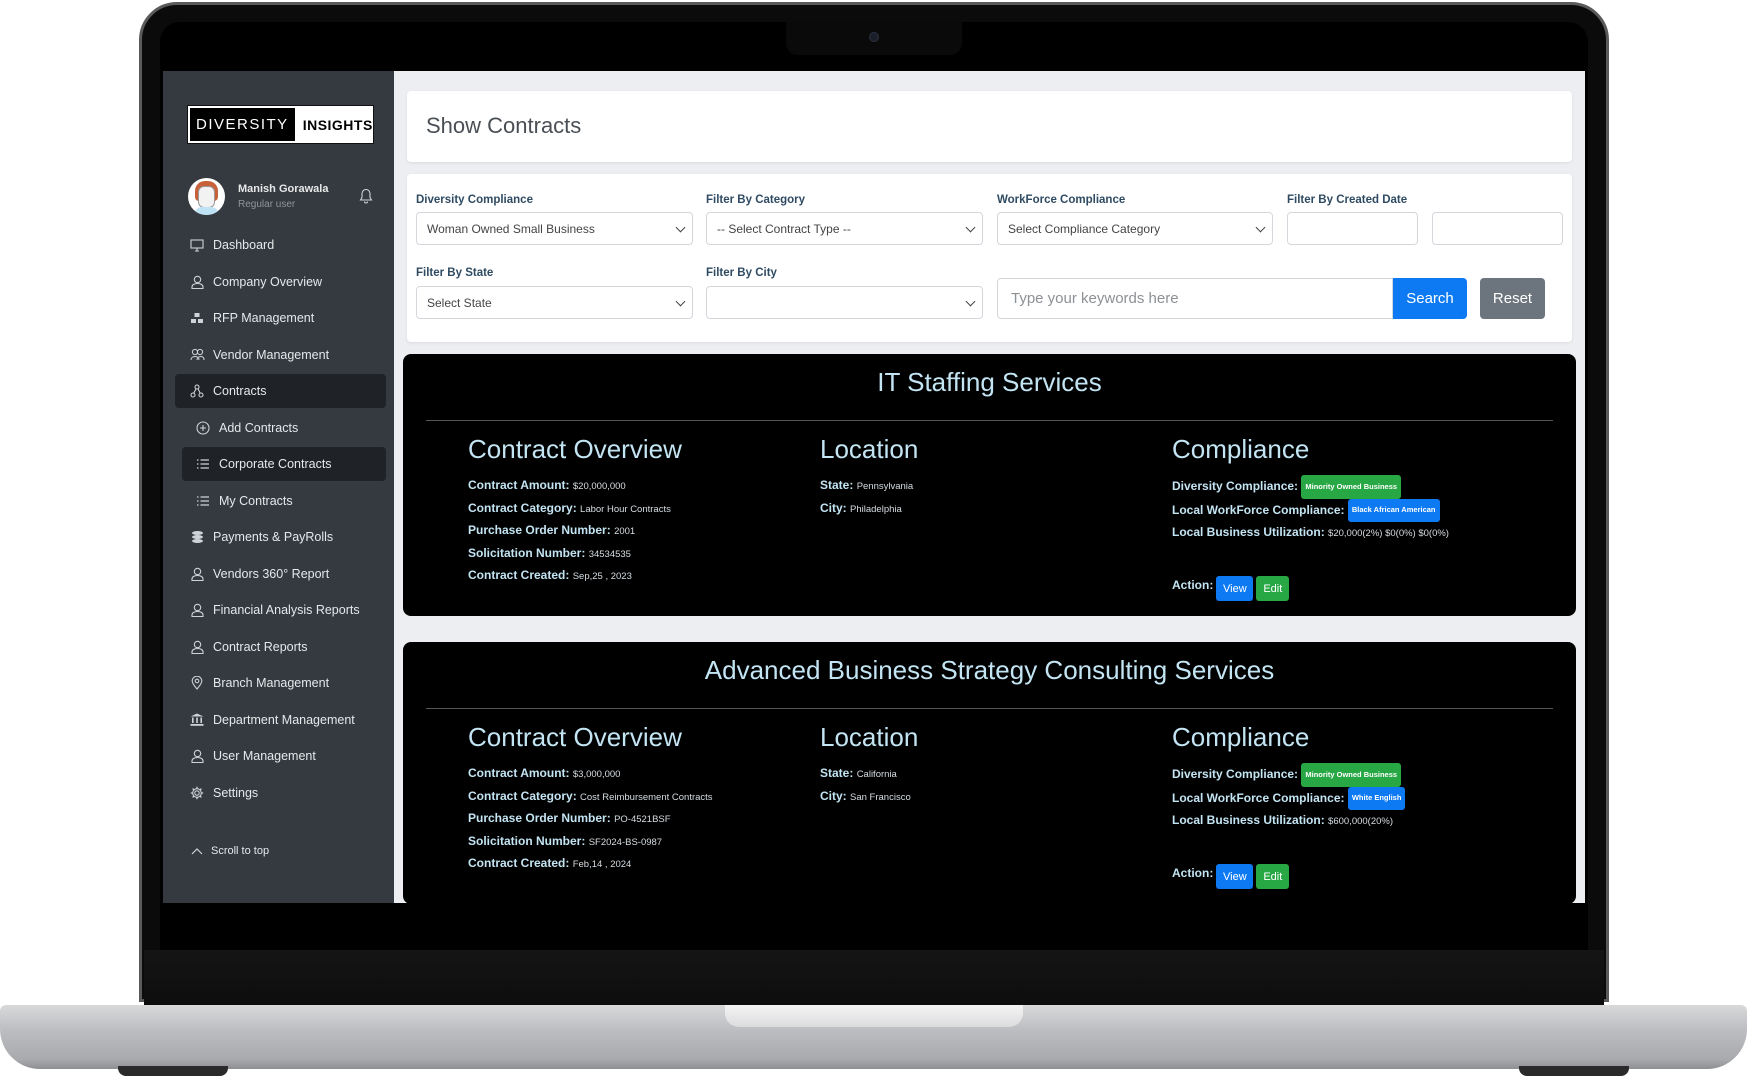  What do you see at coordinates (197, 610) in the screenshot?
I see `user-icon` at bounding box center [197, 610].